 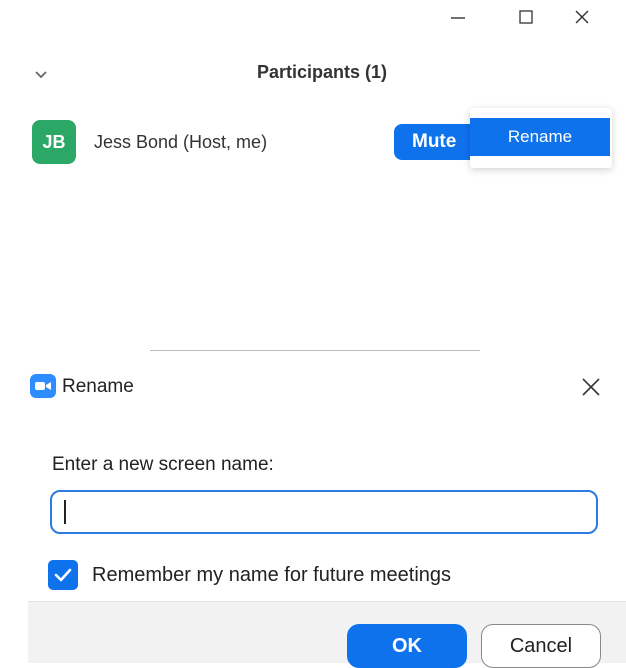 I want to click on participants-header: Participants (1), so click(x=313, y=74).